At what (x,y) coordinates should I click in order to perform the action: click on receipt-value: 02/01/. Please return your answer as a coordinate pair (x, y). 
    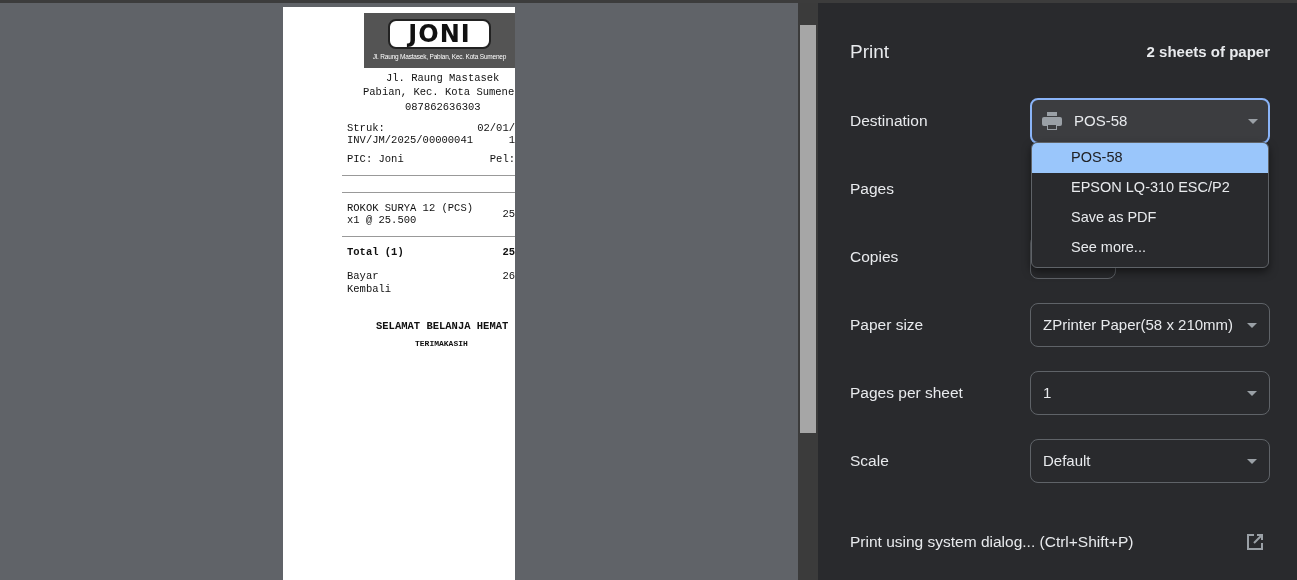
    Looking at the image, I should click on (496, 128).